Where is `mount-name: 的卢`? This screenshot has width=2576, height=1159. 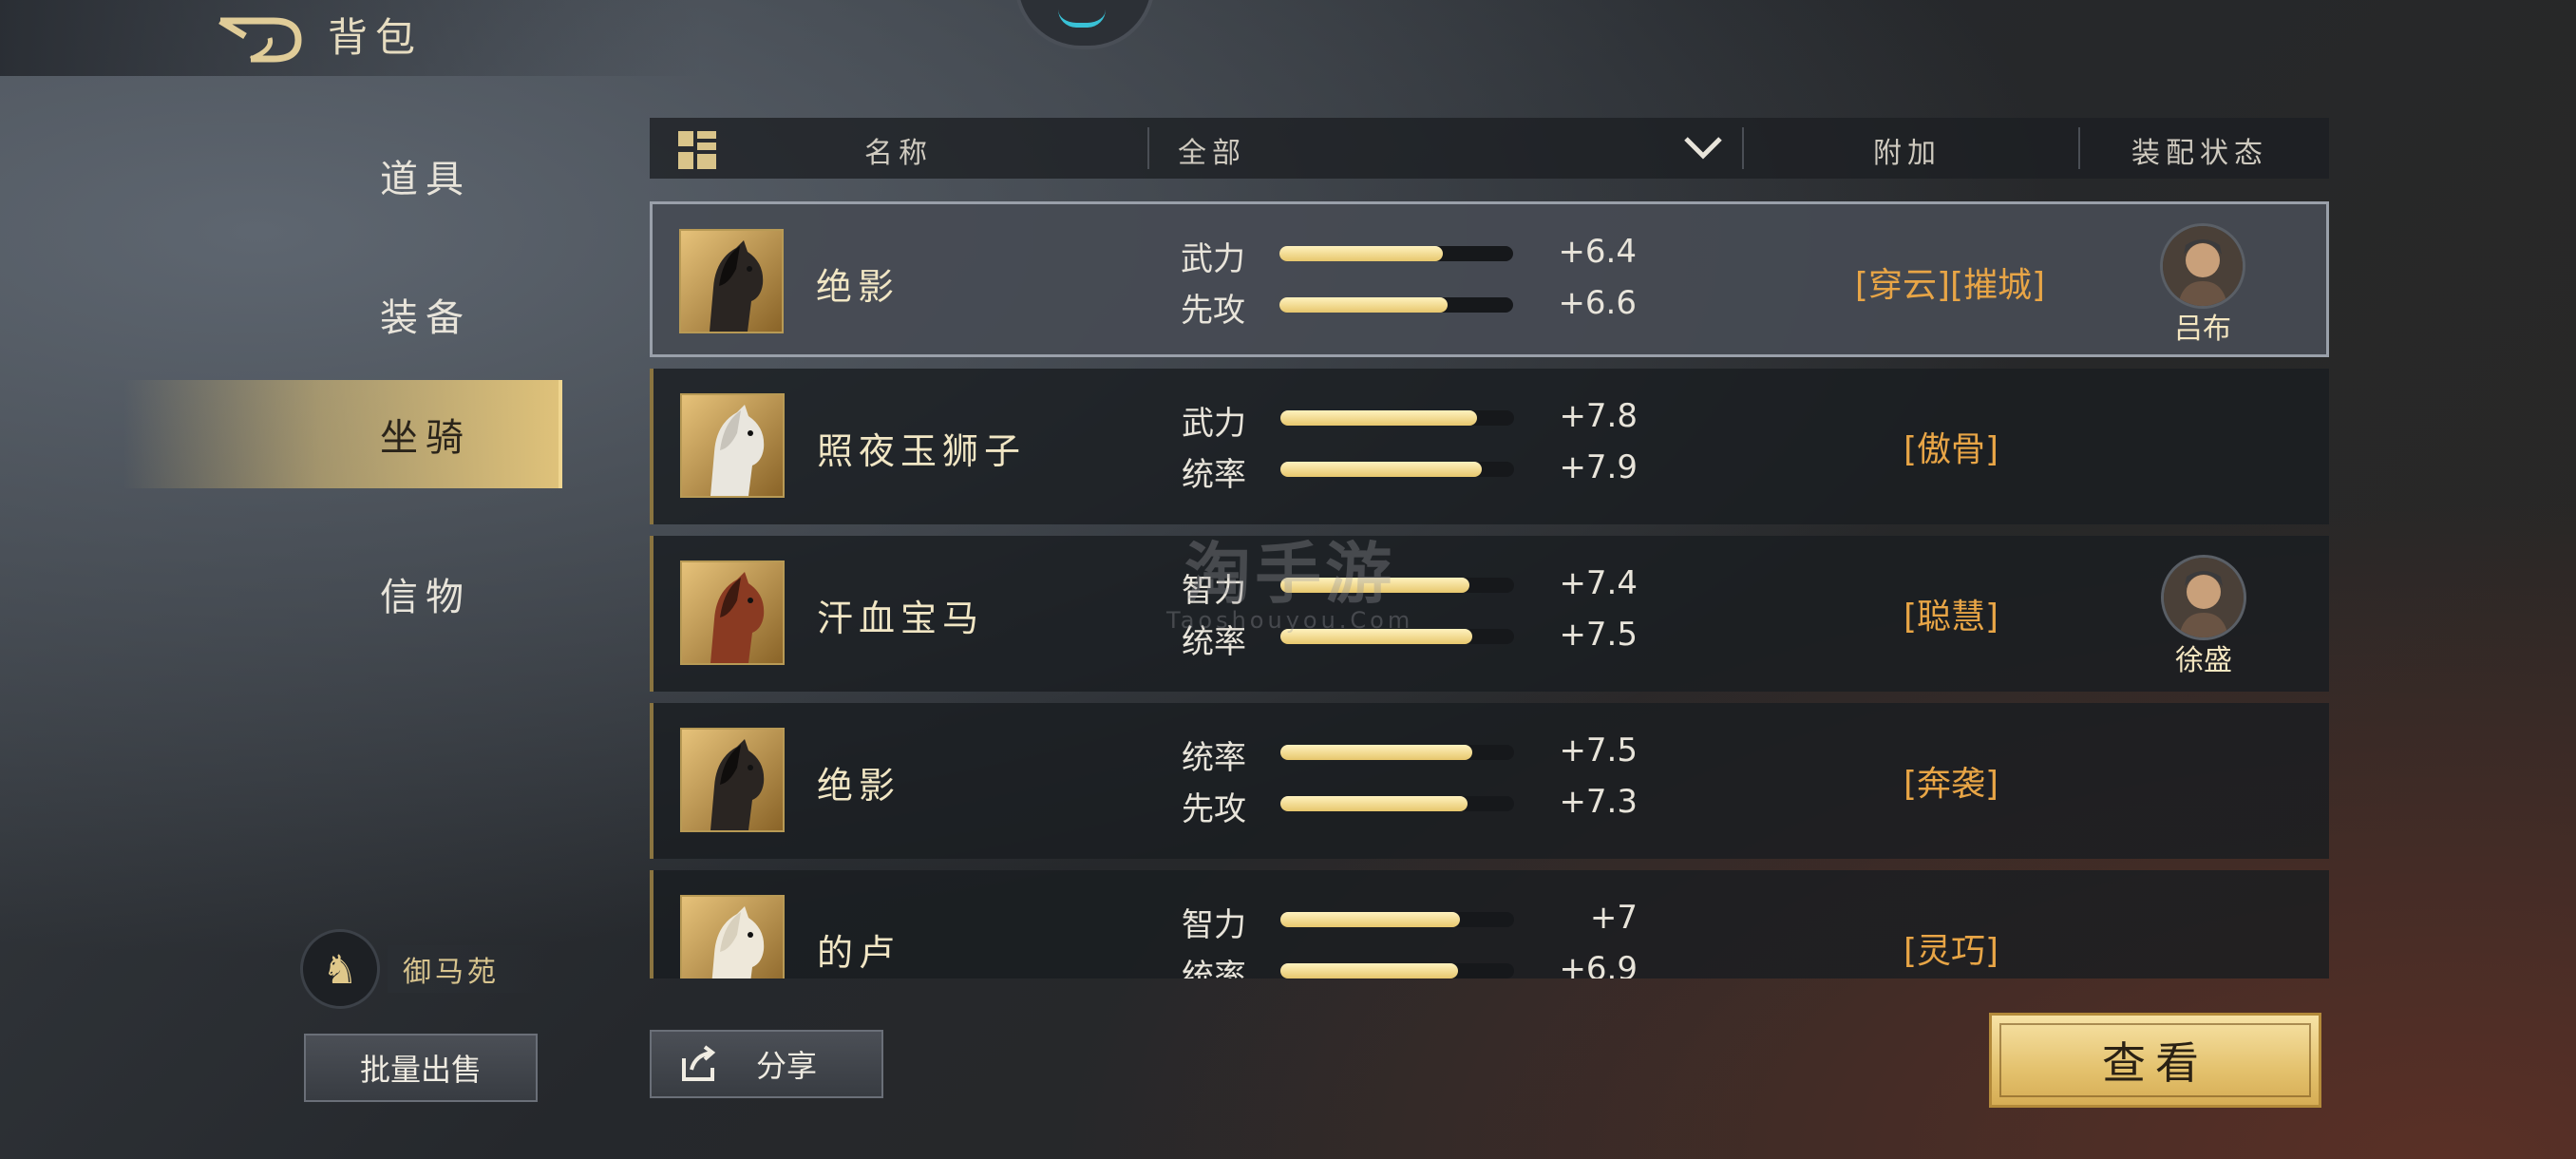 mount-name: 的卢 is located at coordinates (859, 953).